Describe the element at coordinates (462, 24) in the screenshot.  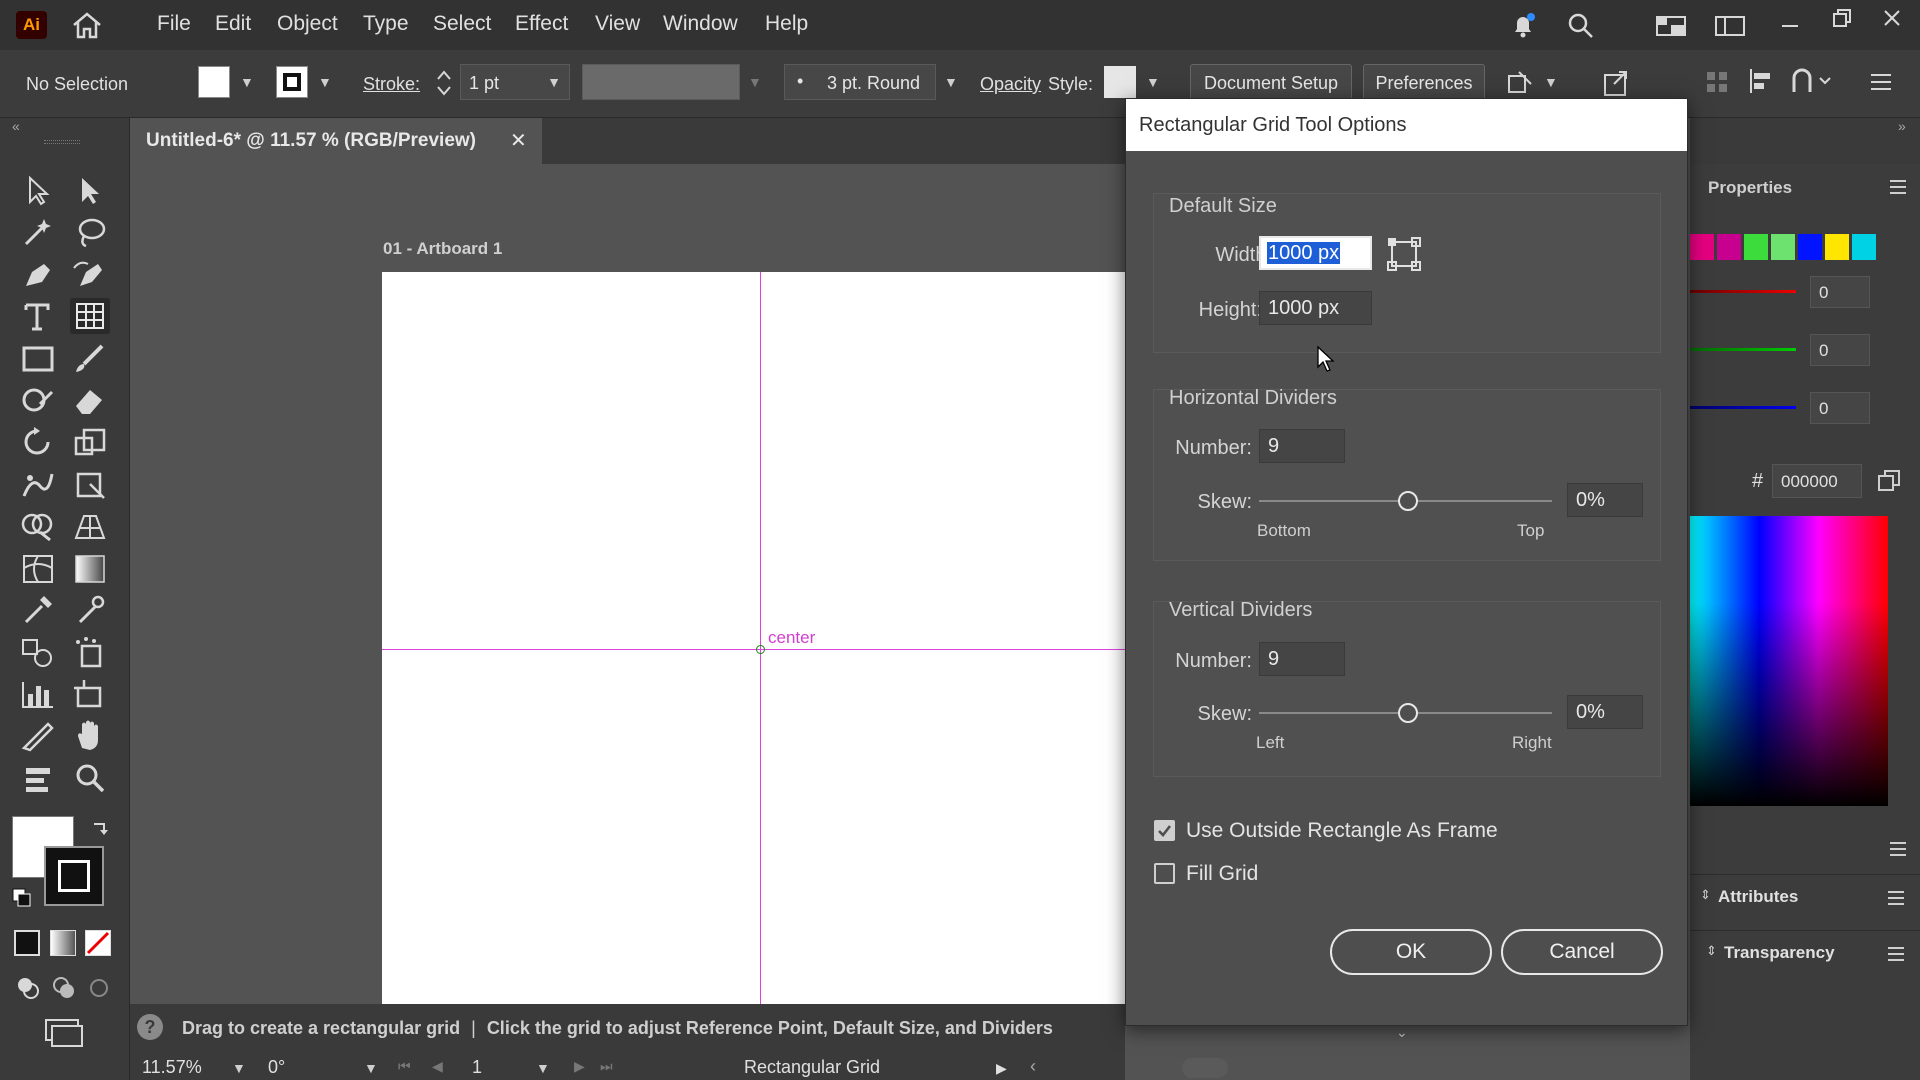
I see `menu-select: Select` at that location.